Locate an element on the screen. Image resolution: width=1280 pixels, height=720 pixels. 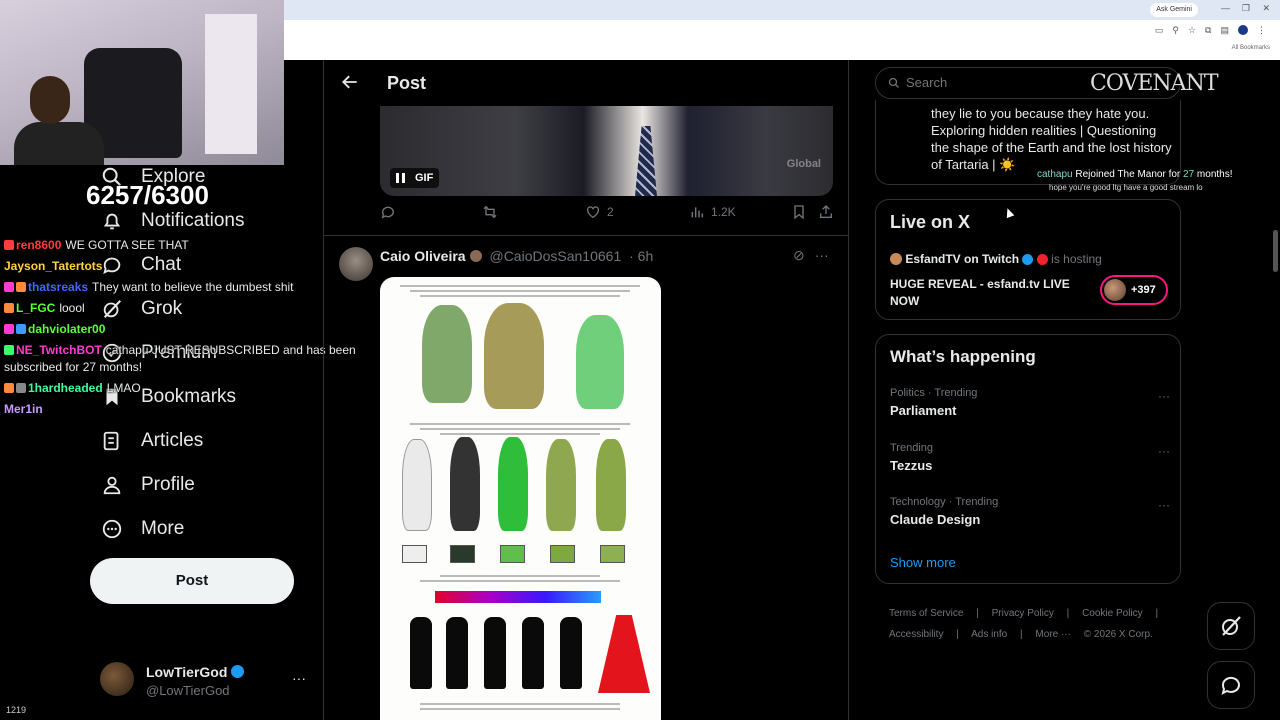
chat-user: Mer1in is located at coordinates (23, 409).